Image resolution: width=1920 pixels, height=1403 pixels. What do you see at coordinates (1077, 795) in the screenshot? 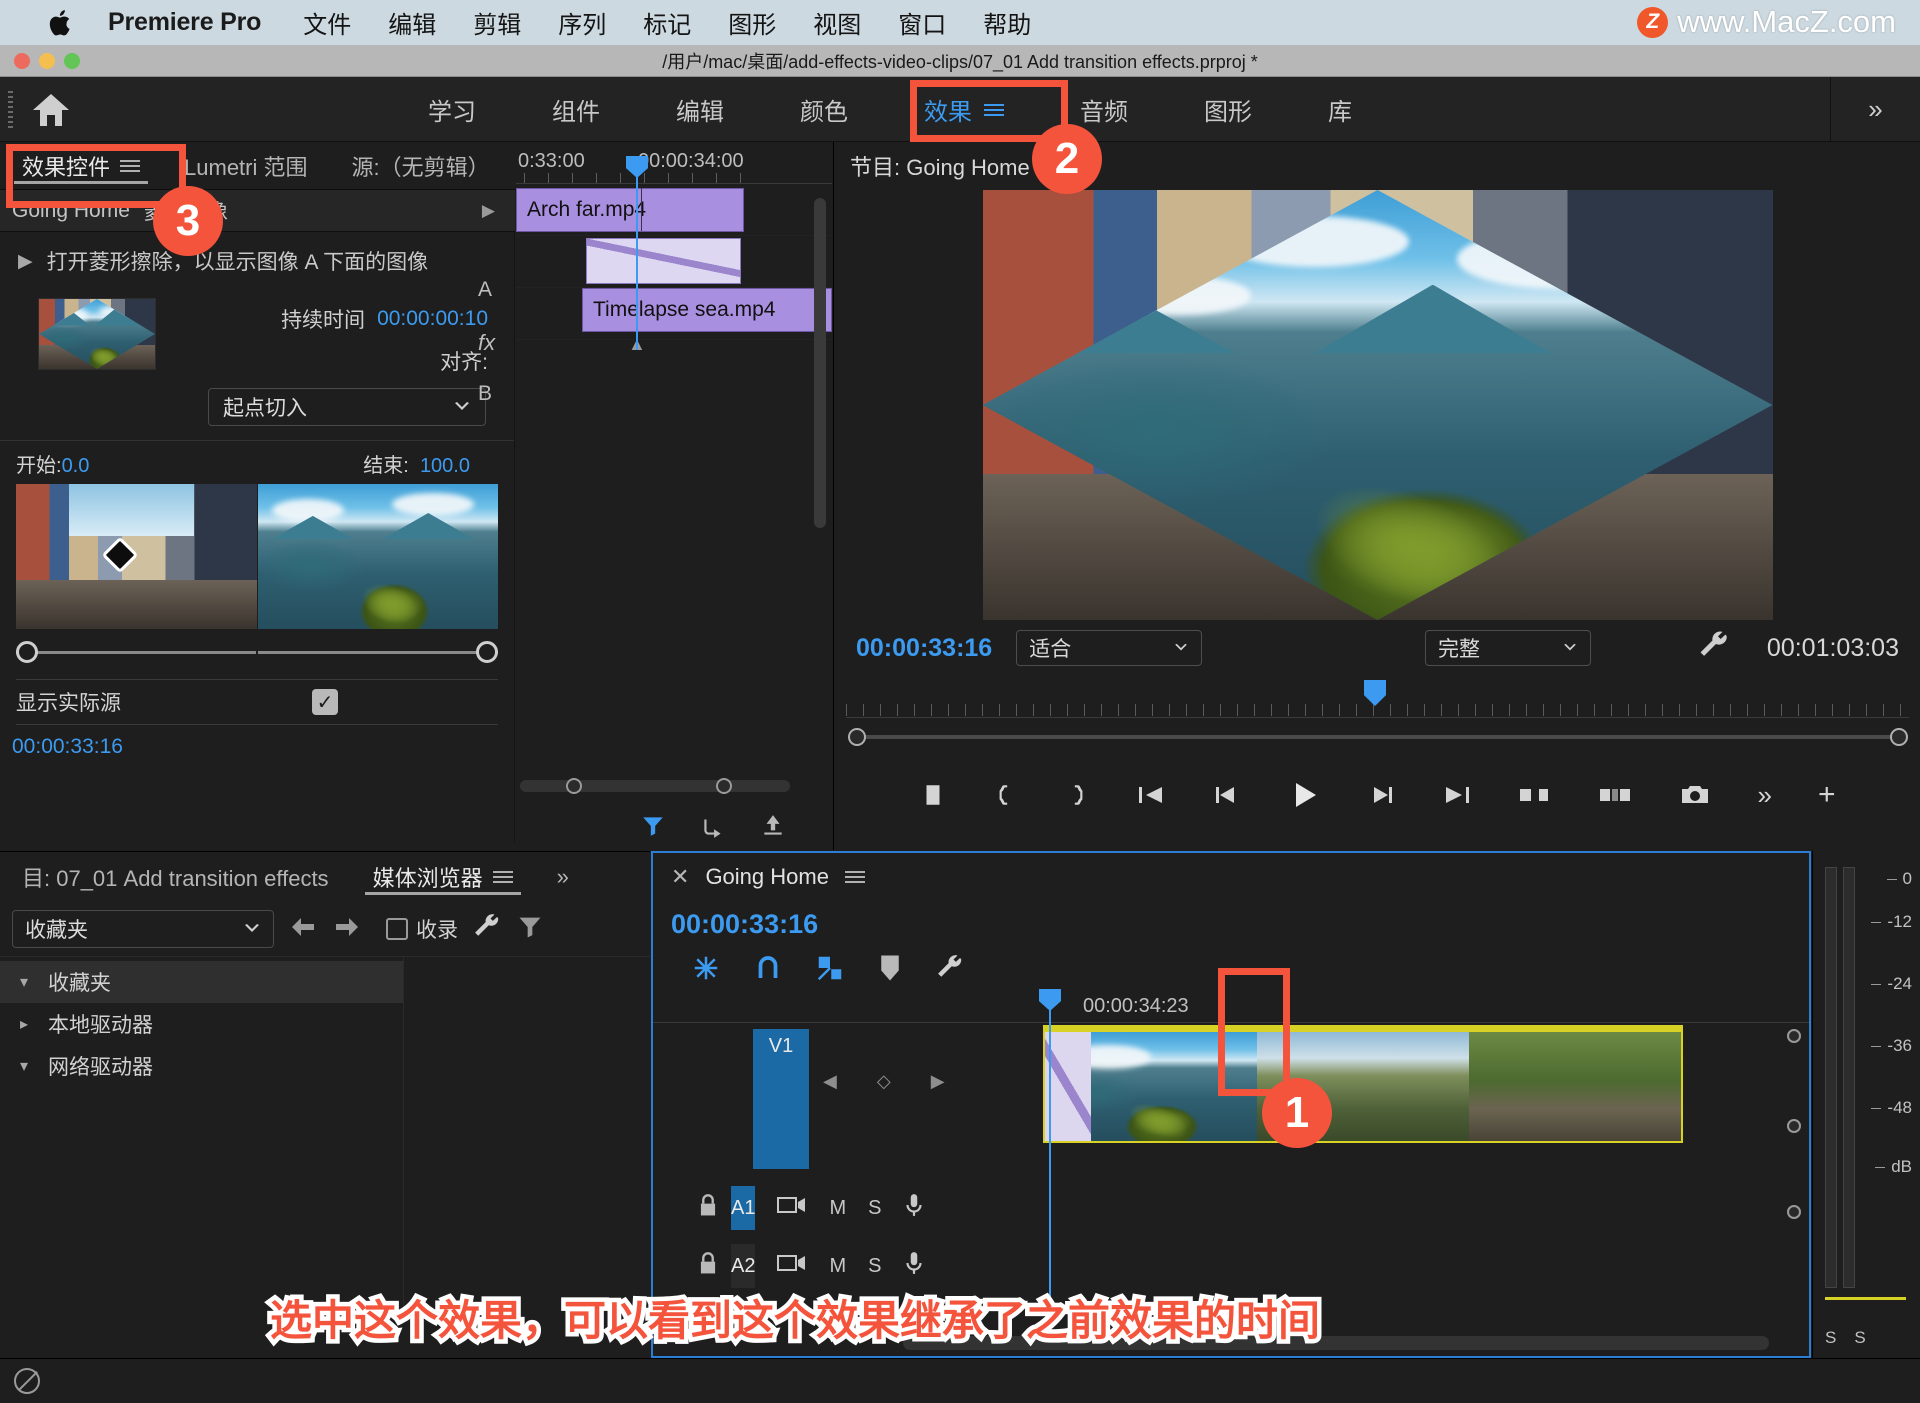
I see `mark-out-icon` at bounding box center [1077, 795].